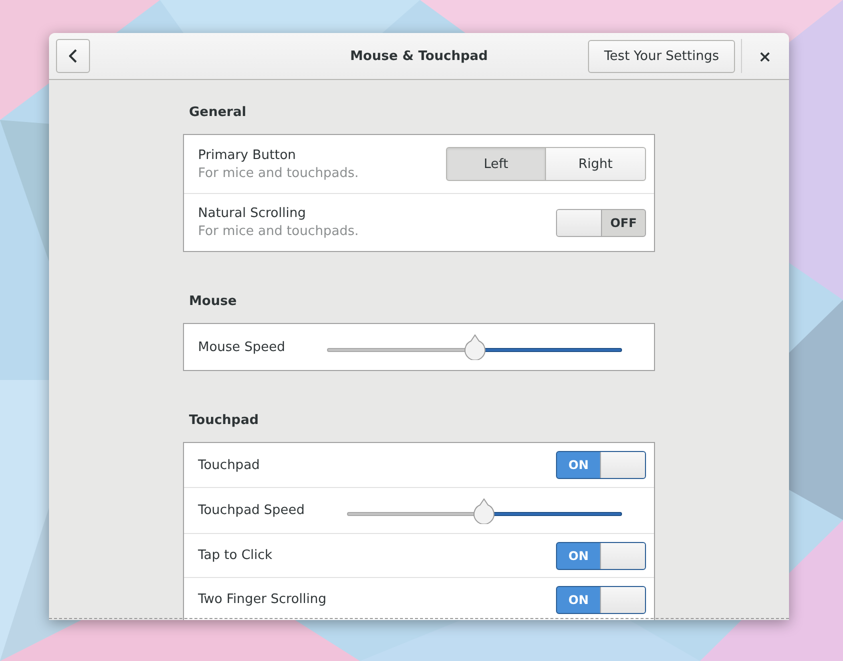  Describe the element at coordinates (601, 222) in the screenshot. I see `toggle-switch: OFF` at that location.